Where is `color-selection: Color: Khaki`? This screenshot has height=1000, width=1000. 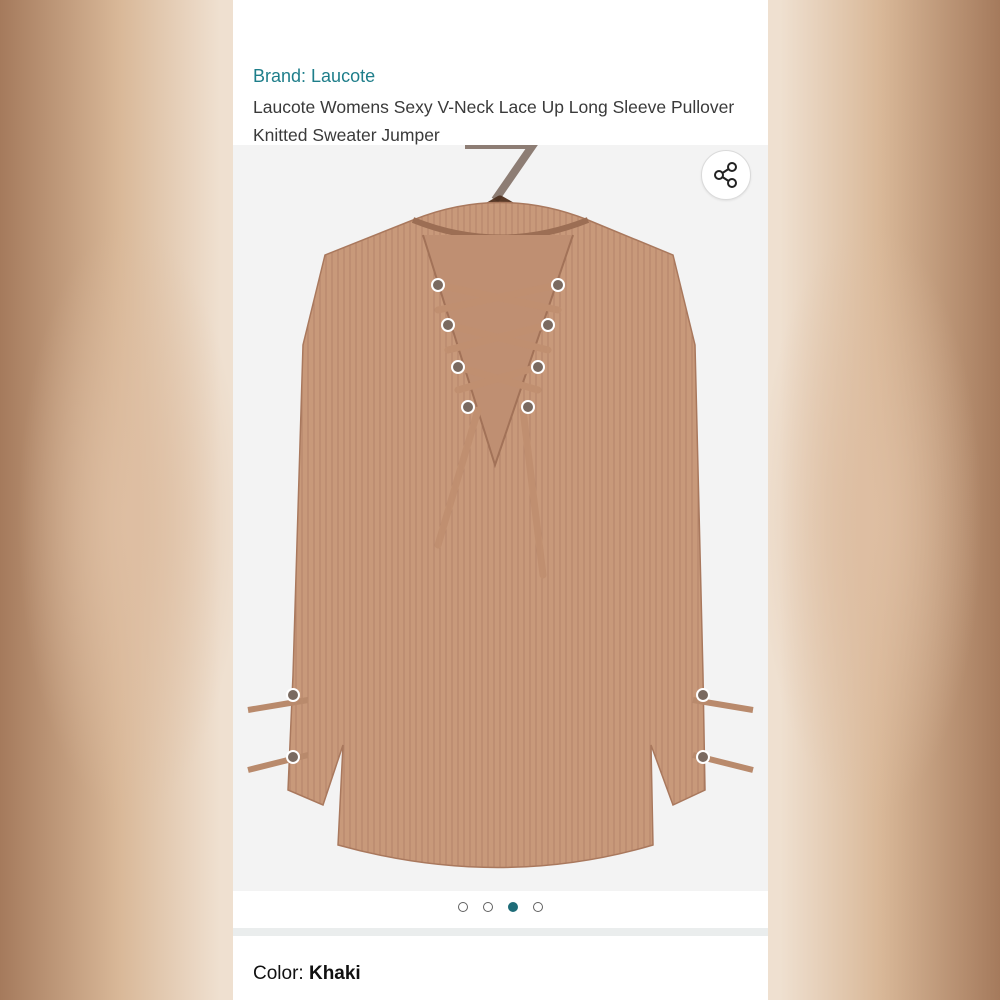 color-selection: Color: Khaki is located at coordinates (307, 974).